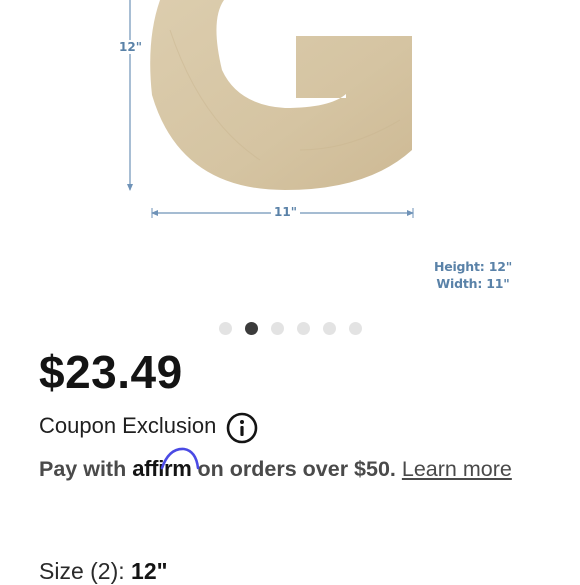 The width and height of the screenshot is (580, 585). Describe the element at coordinates (473, 266) in the screenshot. I see `height-text: Height: 12"` at that location.